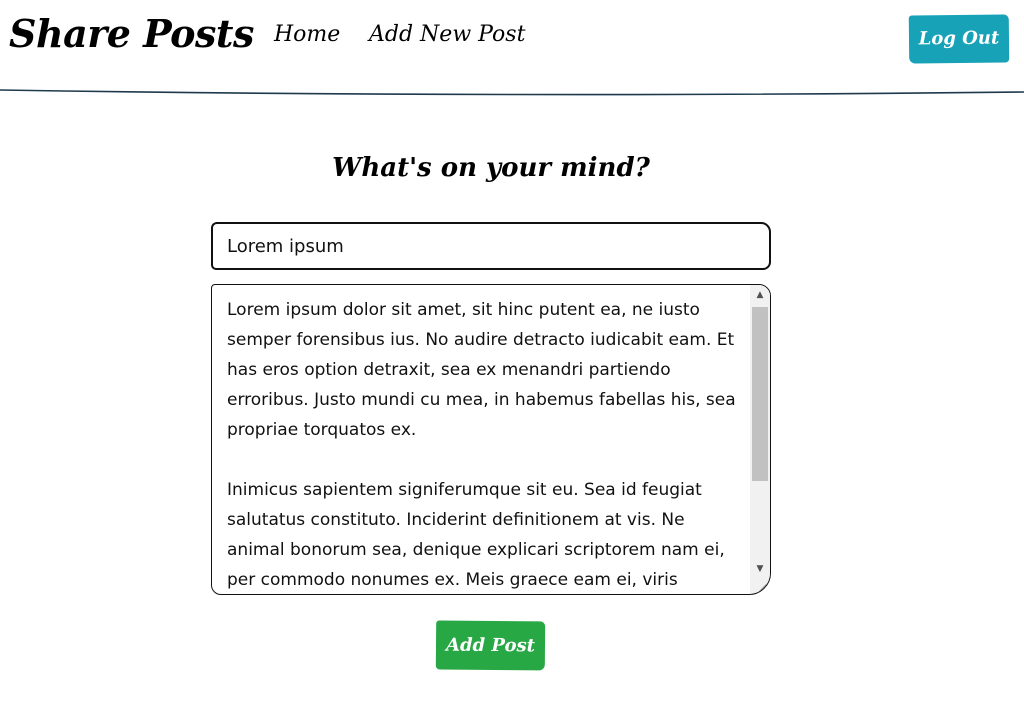 The width and height of the screenshot is (1024, 710). I want to click on textarea-scrollbar: ▲ ▼, so click(760, 439).